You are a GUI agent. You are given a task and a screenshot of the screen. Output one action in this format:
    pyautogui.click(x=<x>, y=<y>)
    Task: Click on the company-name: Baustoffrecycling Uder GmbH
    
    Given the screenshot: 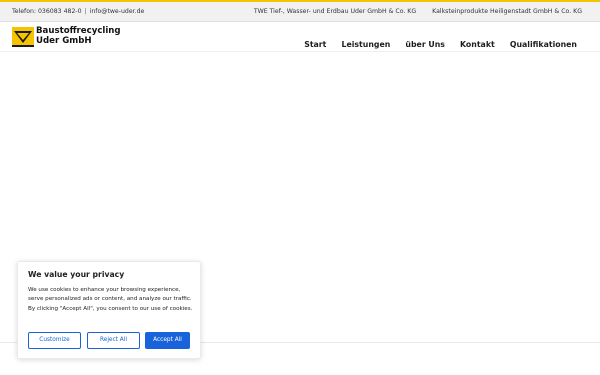 What is the action you would take?
    pyautogui.click(x=78, y=36)
    